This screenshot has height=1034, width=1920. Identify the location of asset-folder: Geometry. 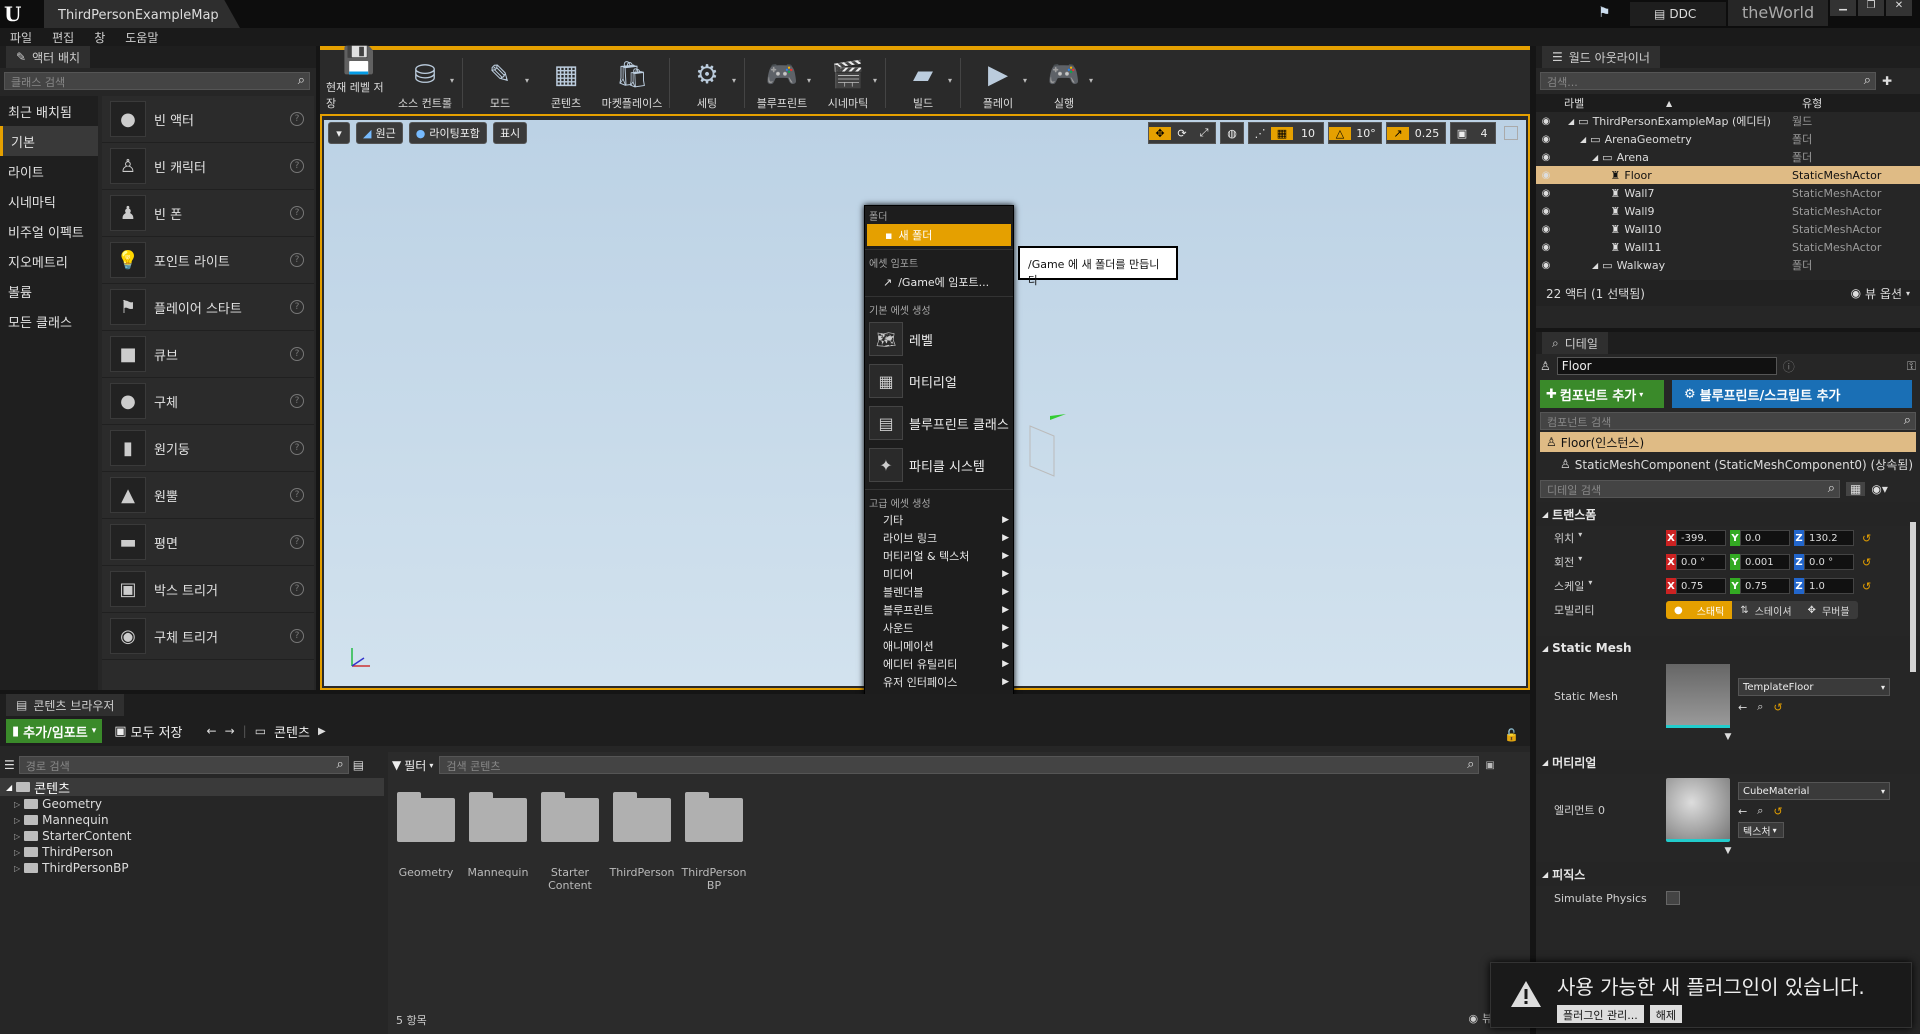
(426, 835).